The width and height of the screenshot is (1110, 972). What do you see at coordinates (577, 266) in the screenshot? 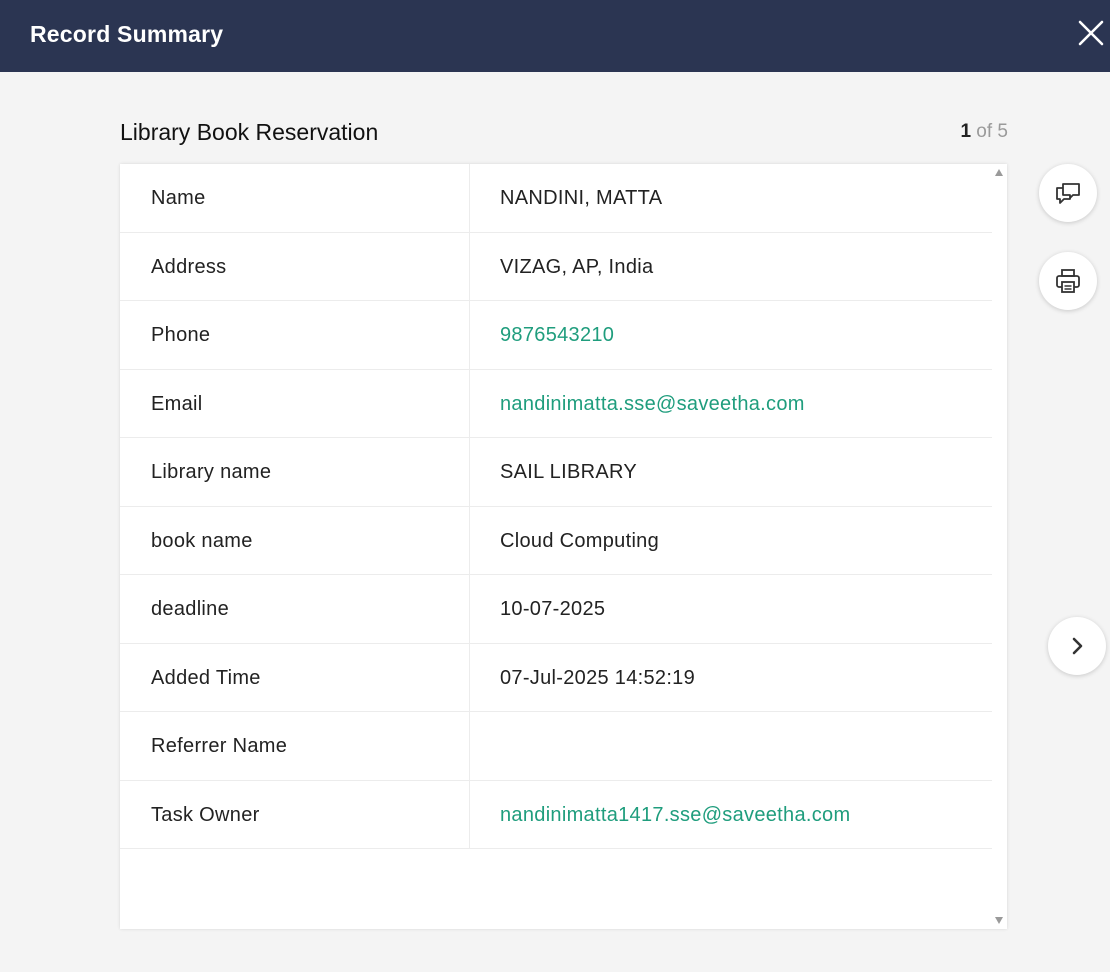
I see `field-value: VIZAG, AP, India` at bounding box center [577, 266].